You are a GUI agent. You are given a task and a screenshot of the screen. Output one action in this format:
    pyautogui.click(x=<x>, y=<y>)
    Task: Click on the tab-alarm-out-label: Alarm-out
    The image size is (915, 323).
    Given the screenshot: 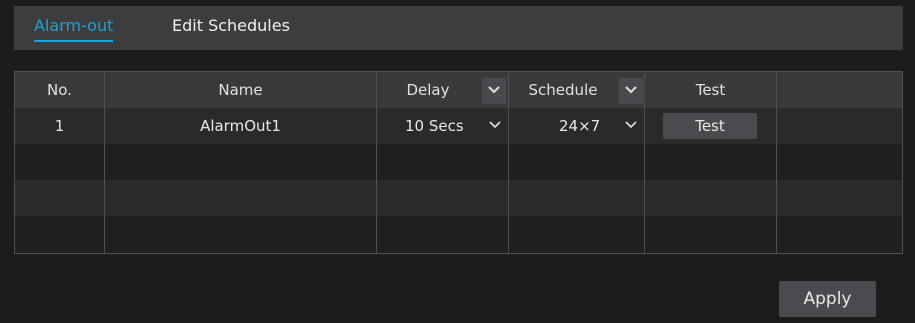 What is the action you would take?
    pyautogui.click(x=74, y=25)
    